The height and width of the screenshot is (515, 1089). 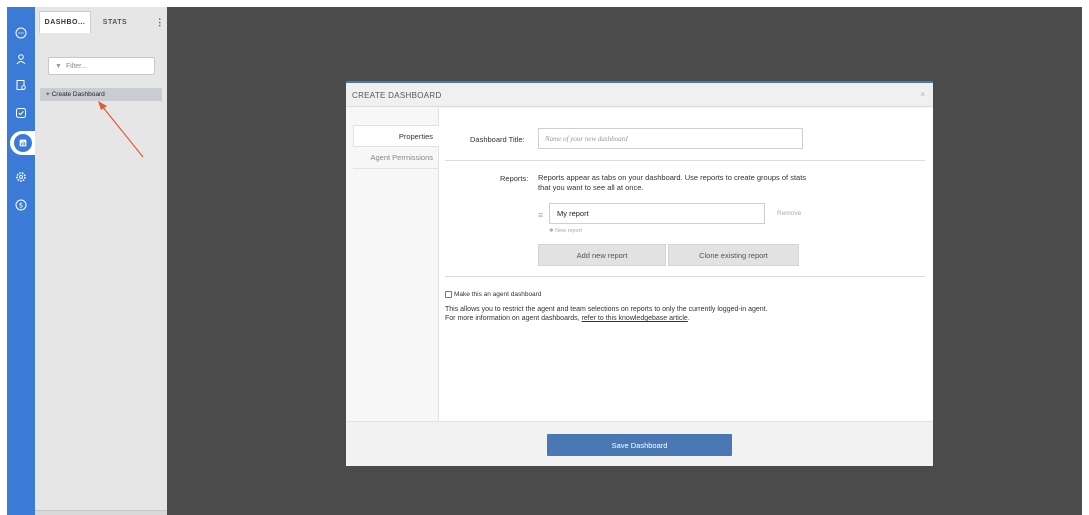 I want to click on close-icon: ×, so click(x=922, y=94).